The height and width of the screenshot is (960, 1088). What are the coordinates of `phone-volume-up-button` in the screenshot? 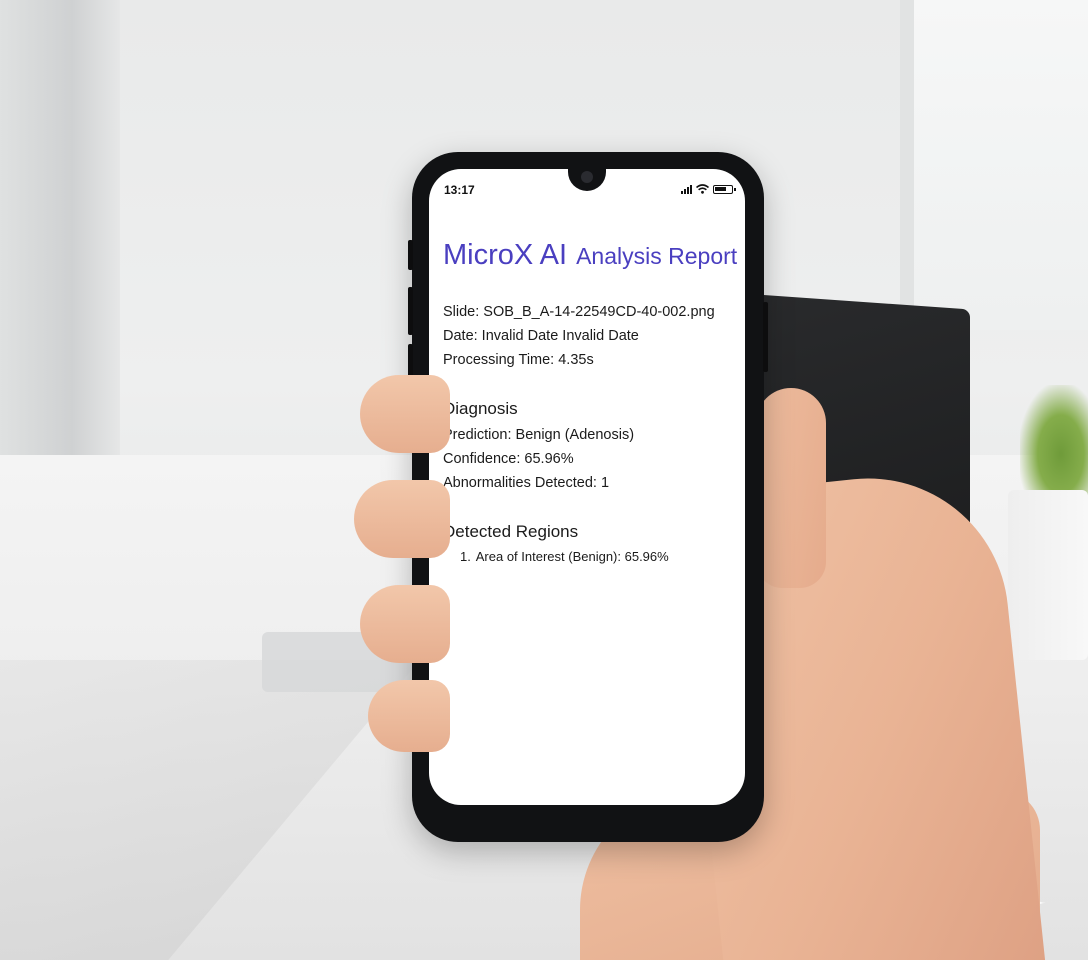 It's located at (410, 311).